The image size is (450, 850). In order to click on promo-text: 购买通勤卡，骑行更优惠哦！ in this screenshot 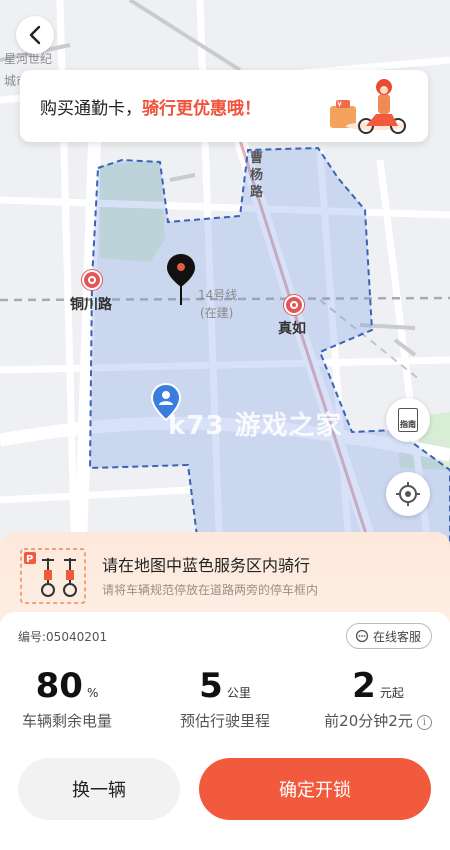, I will do `click(150, 106)`.